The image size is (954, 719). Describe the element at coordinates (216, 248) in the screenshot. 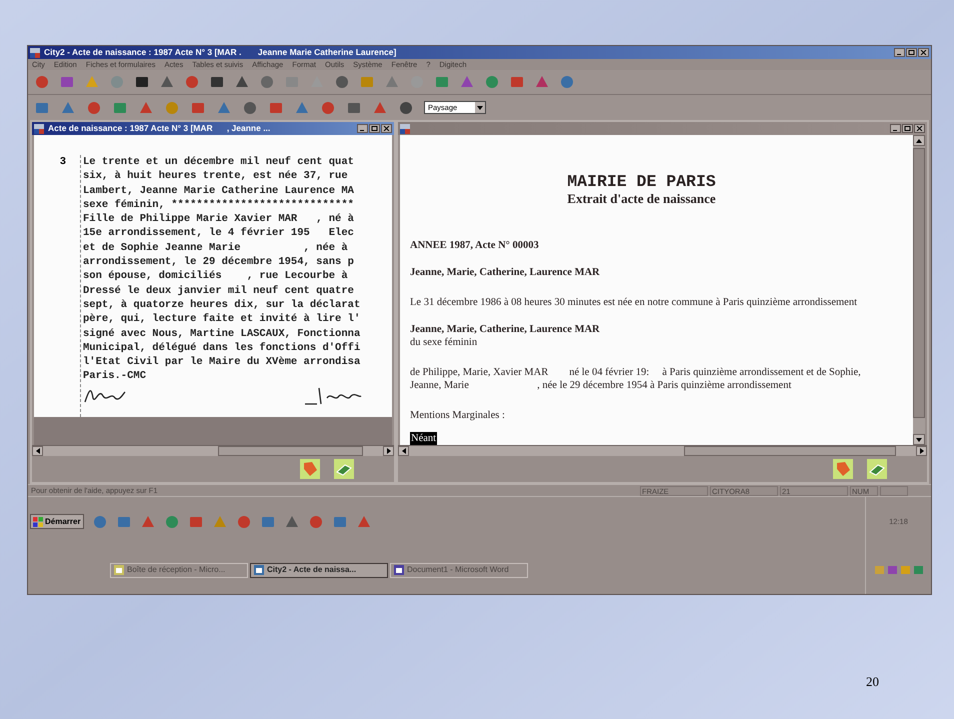

I see `scanned-text-line: et de Sophie Jeanne Marie , née à` at that location.